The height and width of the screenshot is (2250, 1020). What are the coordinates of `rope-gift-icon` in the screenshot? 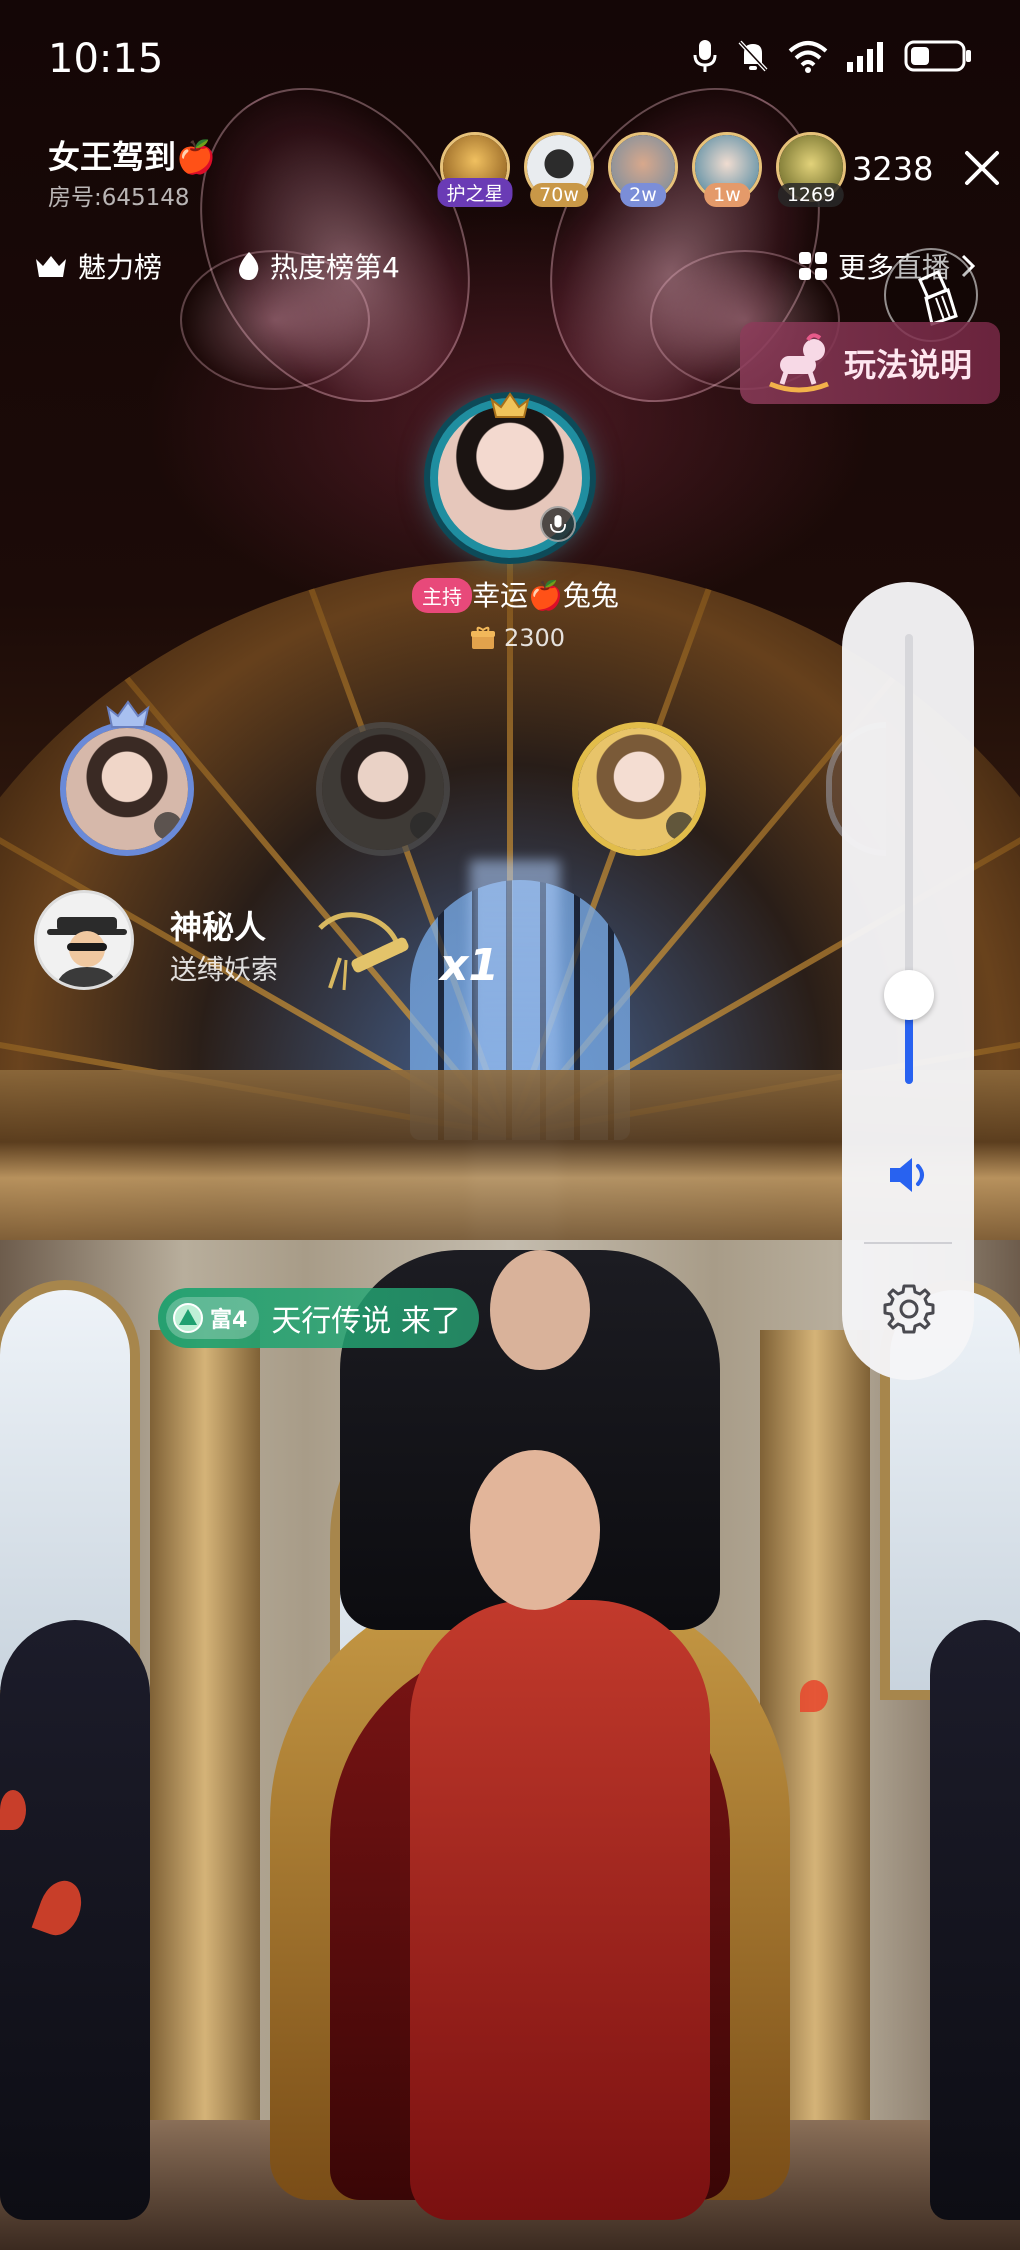 It's located at (363, 951).